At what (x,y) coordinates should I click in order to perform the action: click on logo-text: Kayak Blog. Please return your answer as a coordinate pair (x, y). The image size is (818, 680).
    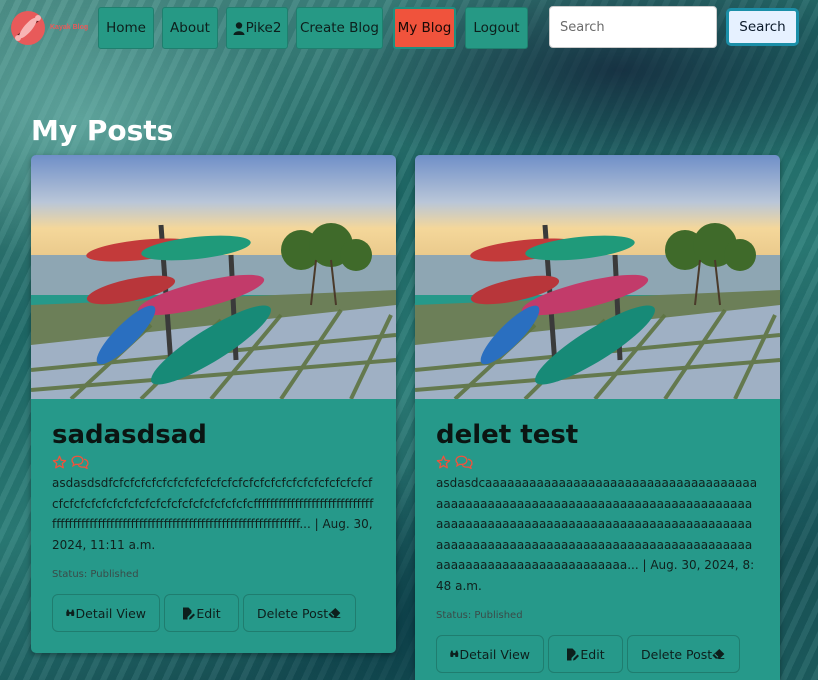
    Looking at the image, I should click on (69, 27).